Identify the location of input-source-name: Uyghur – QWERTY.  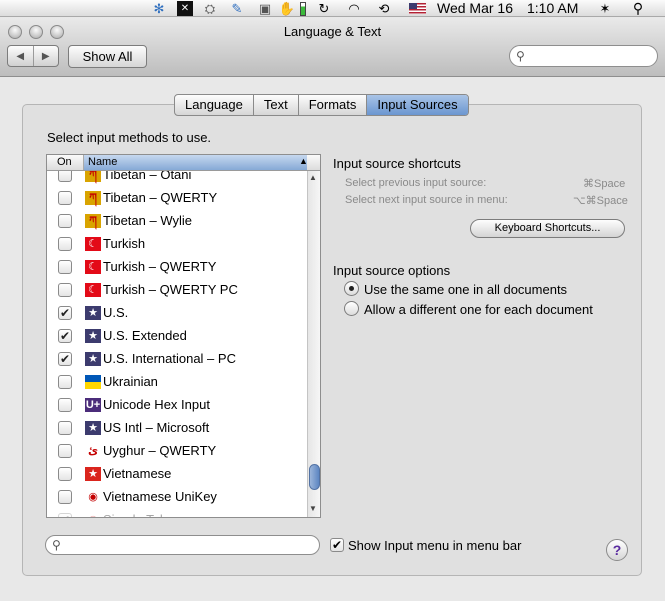
(160, 450).